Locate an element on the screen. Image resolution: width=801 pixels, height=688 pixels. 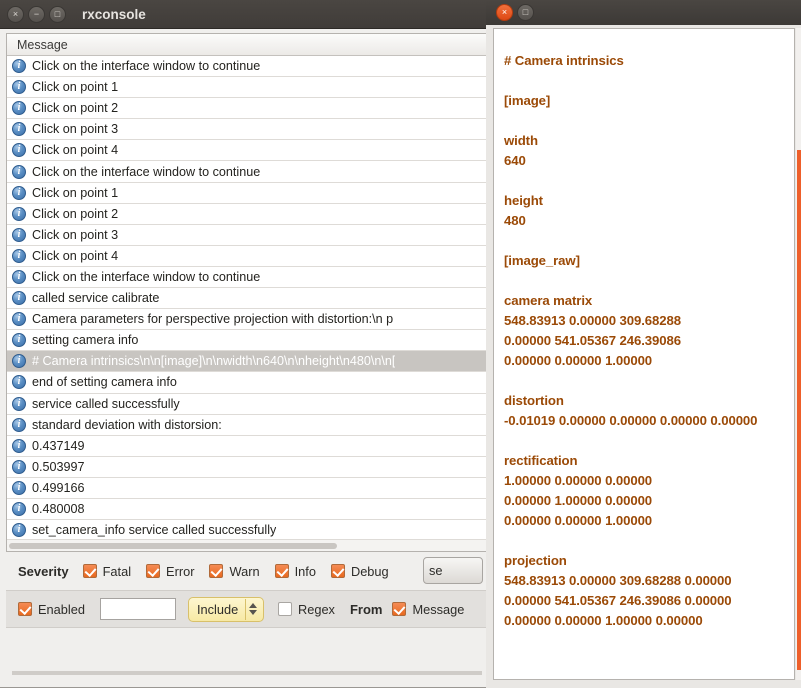
message-text: setting camera info is located at coordinates (85, 340).